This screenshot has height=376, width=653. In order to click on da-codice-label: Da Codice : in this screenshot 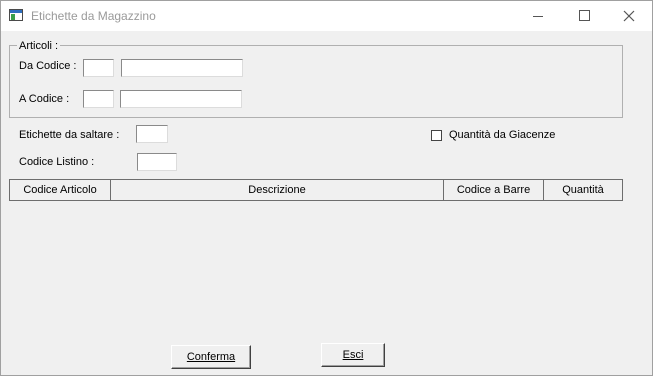, I will do `click(48, 66)`.